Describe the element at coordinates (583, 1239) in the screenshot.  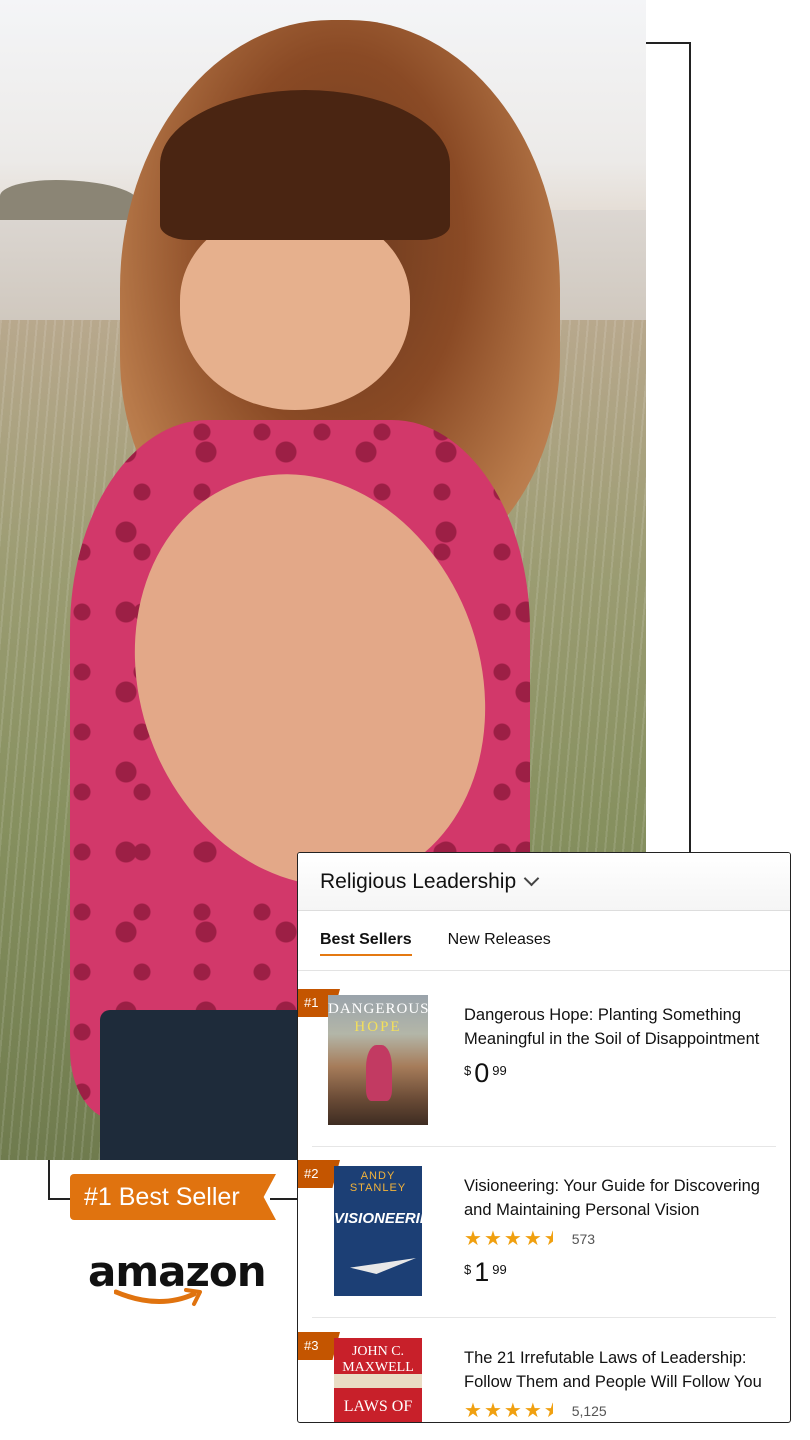
I see `rating-count: 573` at that location.